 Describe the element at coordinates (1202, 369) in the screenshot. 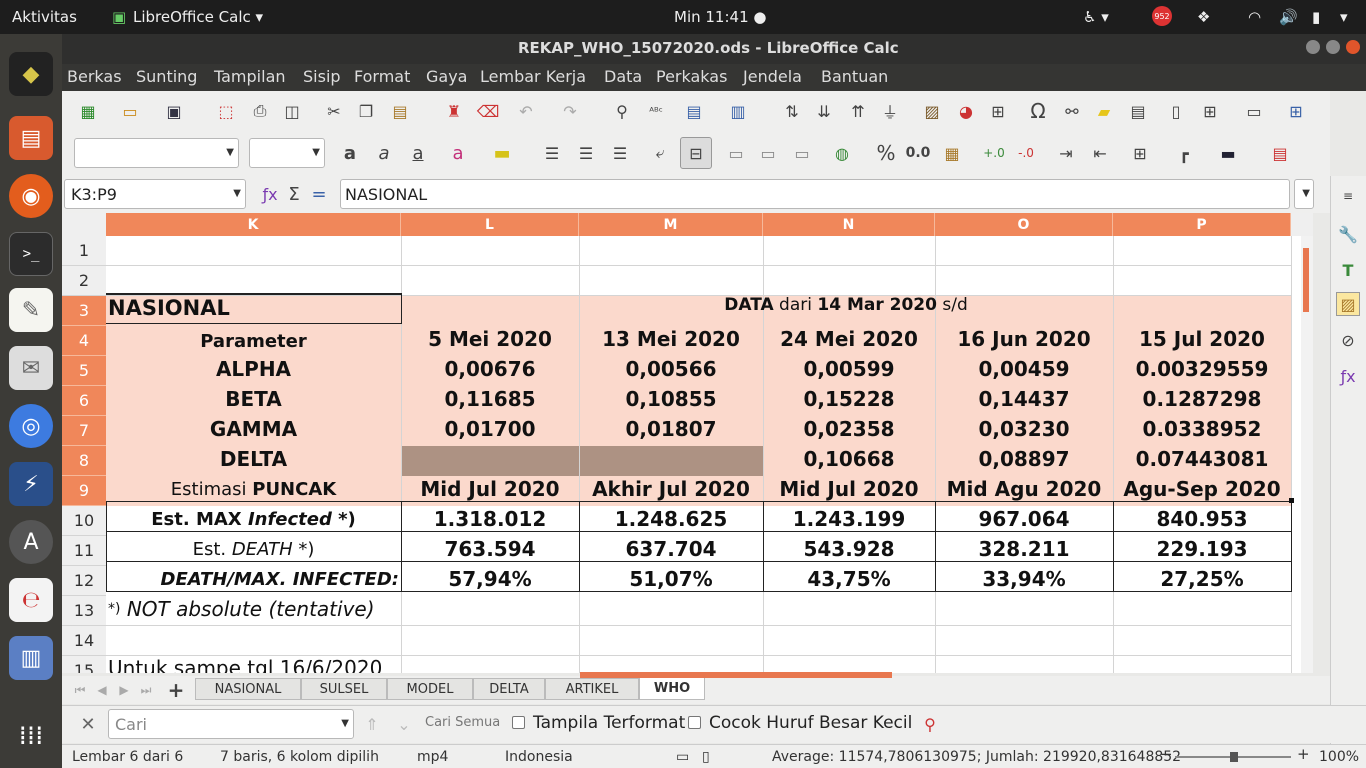

I see `cell-alpha: 0.00329559` at that location.